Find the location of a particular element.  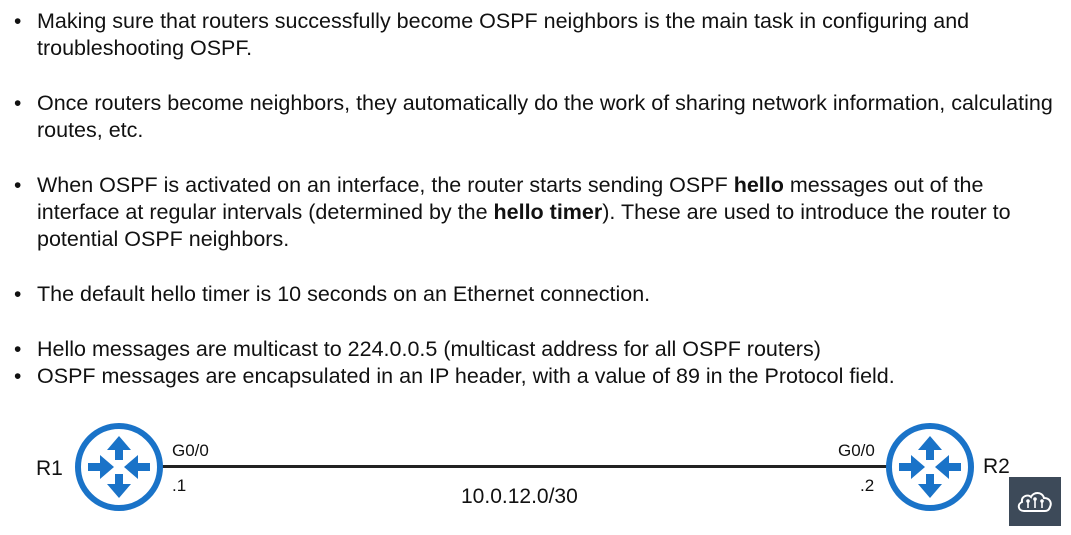

r2-router-icon is located at coordinates (930, 467).